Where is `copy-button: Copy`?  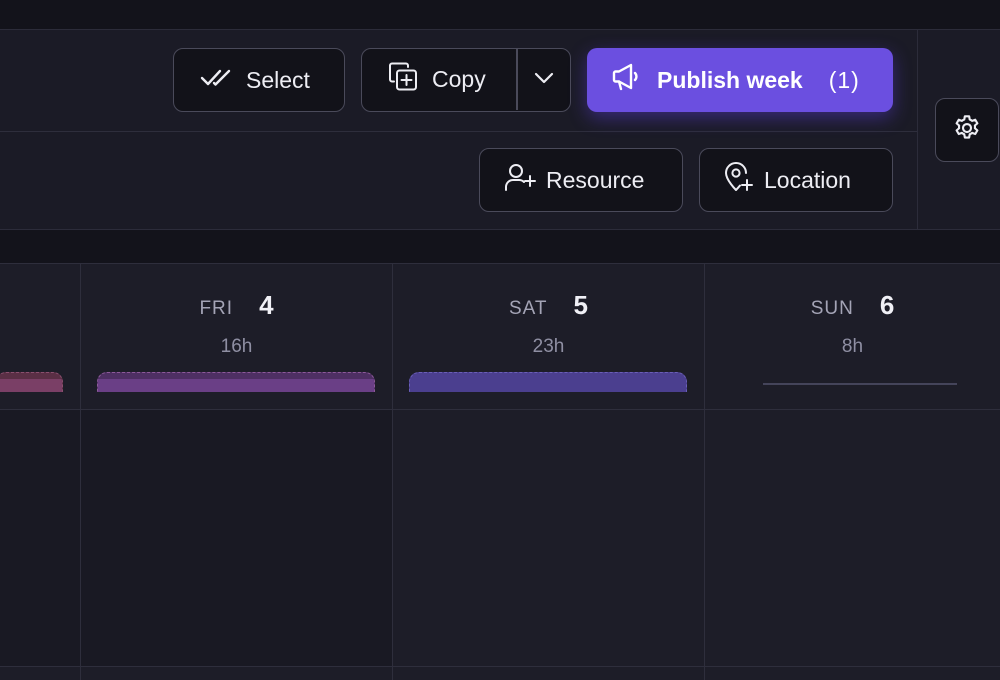 copy-button: Copy is located at coordinates (439, 79).